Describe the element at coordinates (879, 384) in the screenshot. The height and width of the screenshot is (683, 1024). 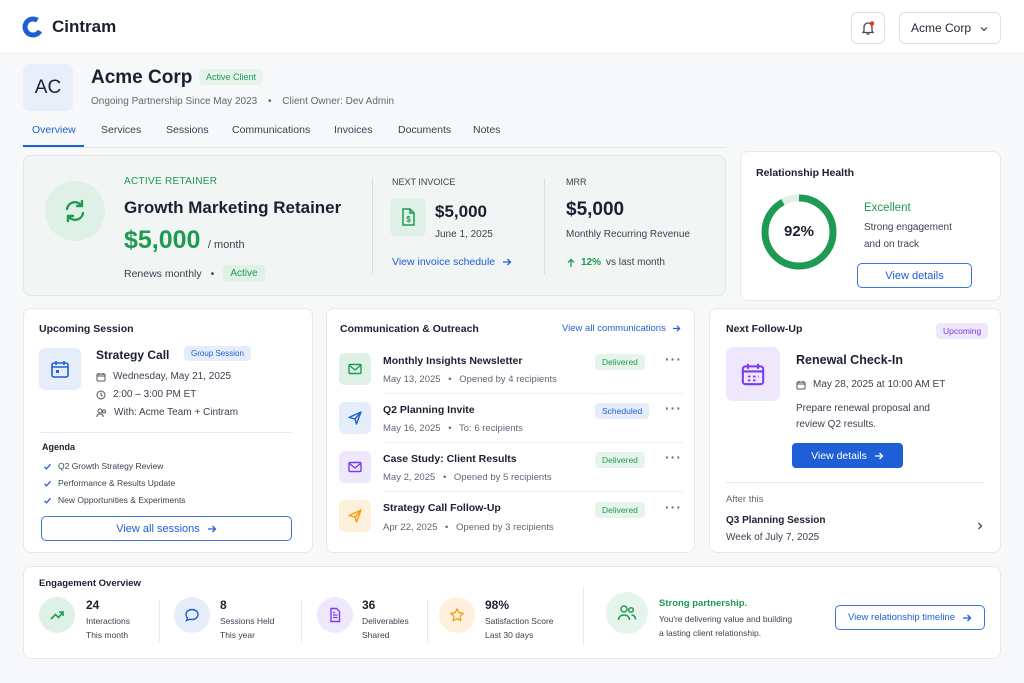
I see `followup-datetime: May 28, 2025 at 10:00 AM ET` at that location.